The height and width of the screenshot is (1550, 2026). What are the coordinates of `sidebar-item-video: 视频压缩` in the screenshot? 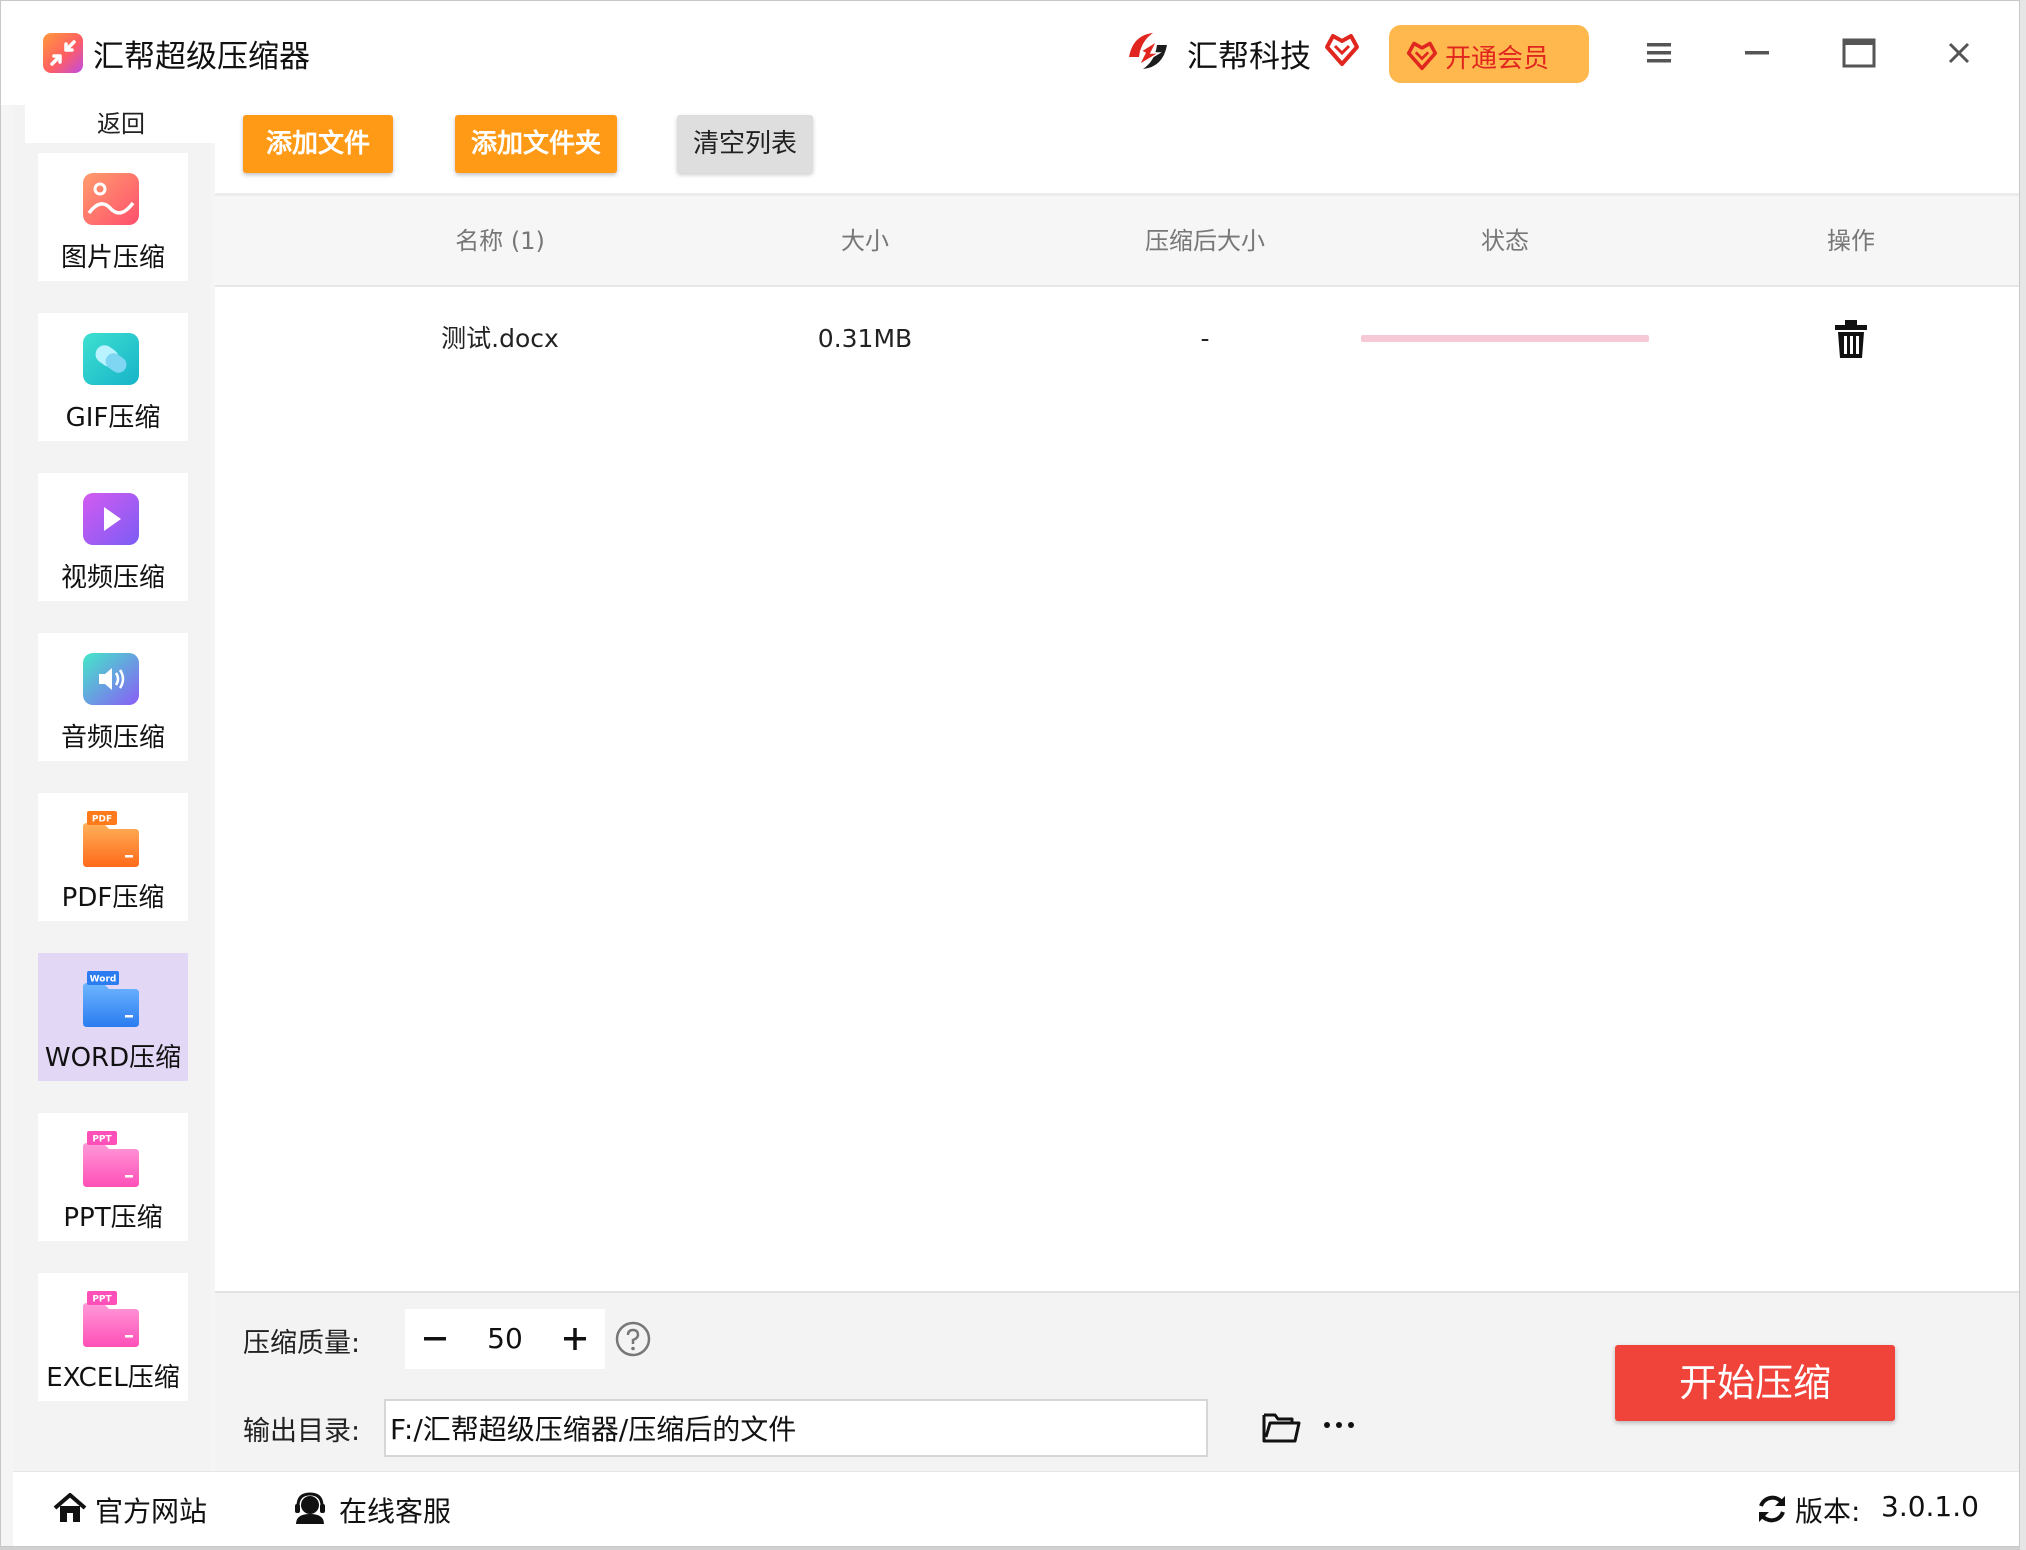 It's located at (113, 537).